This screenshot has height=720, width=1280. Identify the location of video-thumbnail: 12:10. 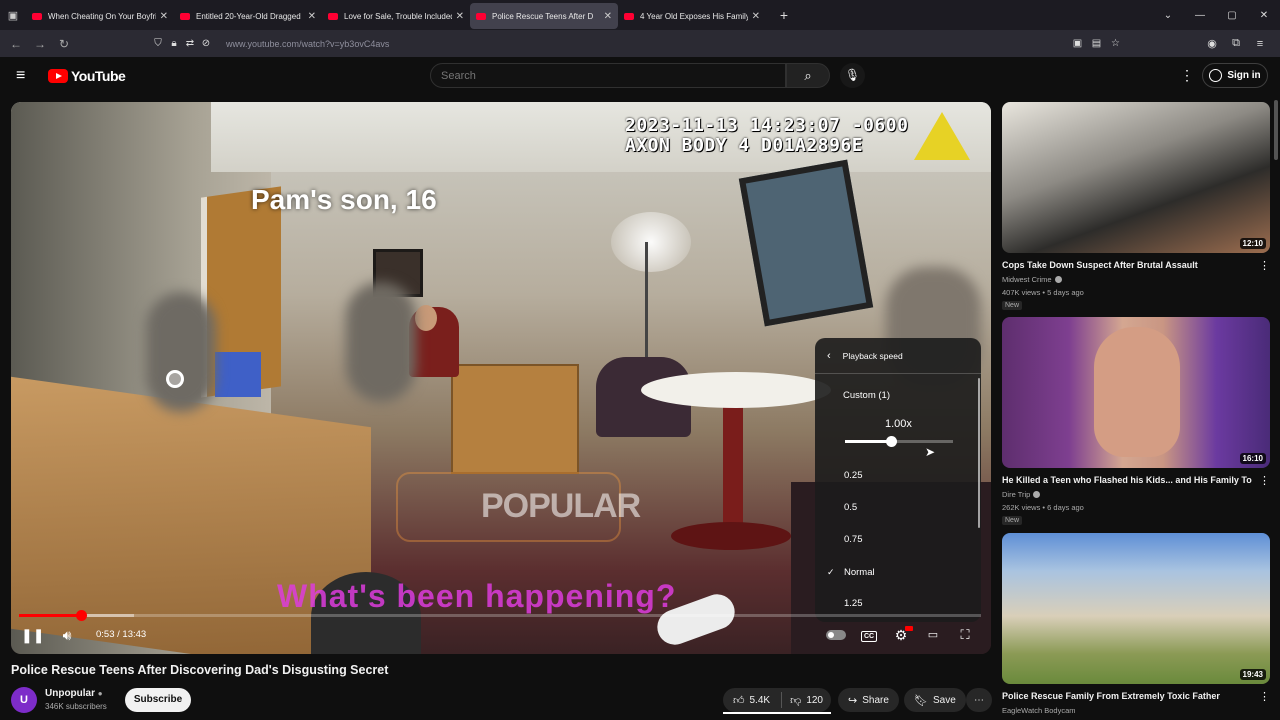
(1136, 177).